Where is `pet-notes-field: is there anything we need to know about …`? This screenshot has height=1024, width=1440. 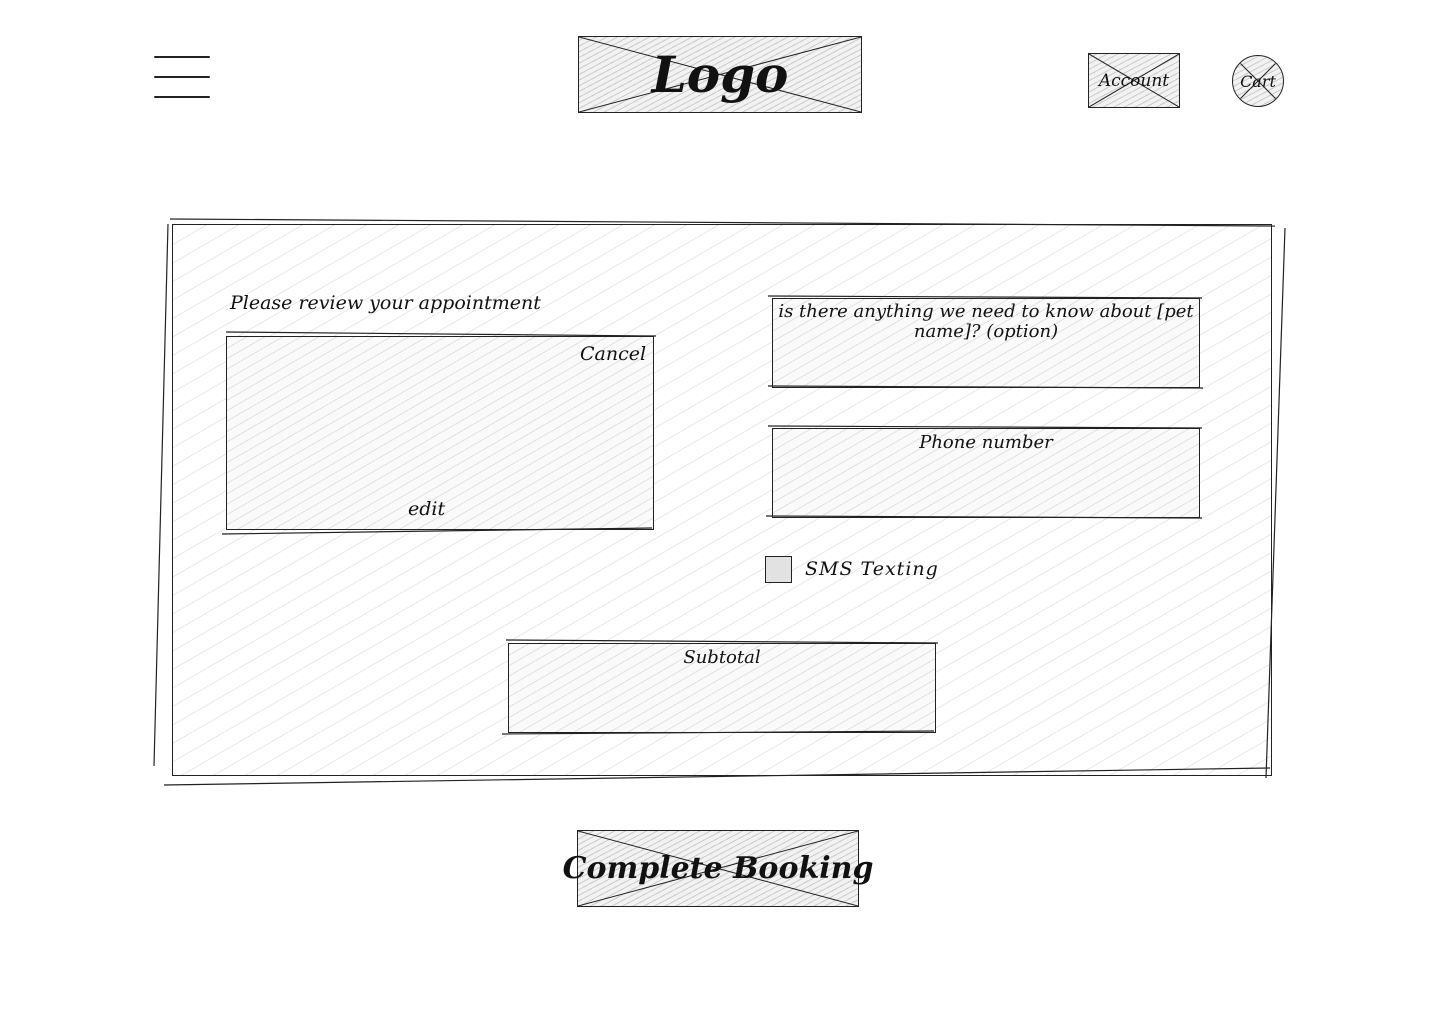 pet-notes-field: is there anything we need to know about … is located at coordinates (986, 343).